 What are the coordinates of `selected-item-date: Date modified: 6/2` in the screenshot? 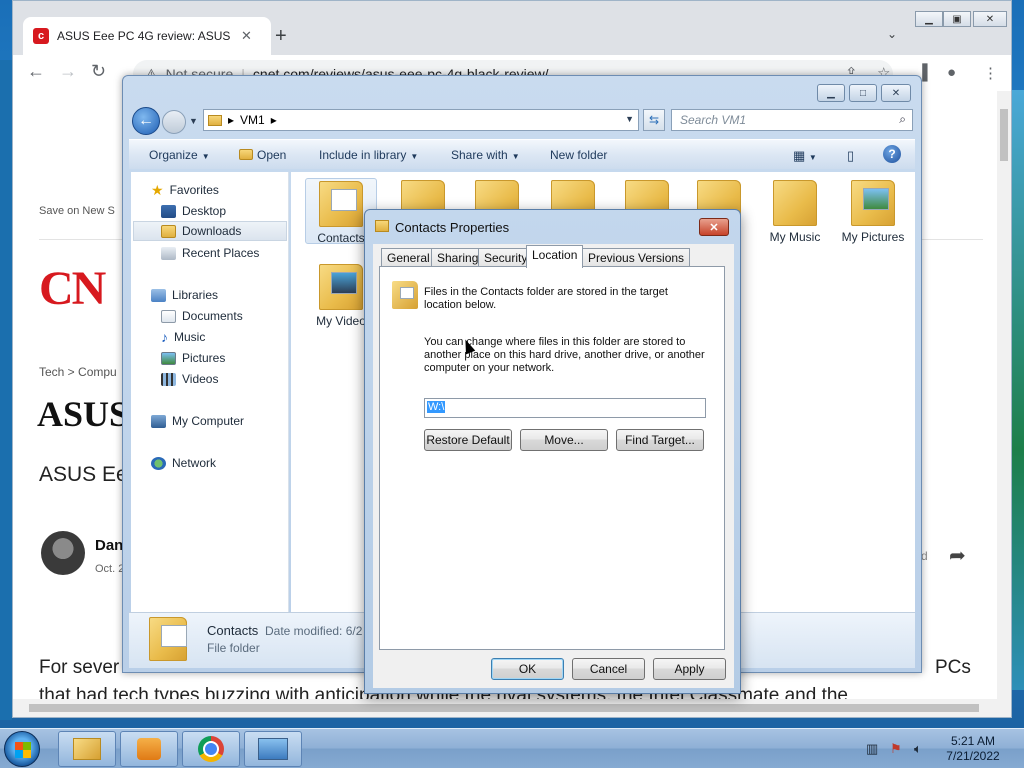 It's located at (314, 631).